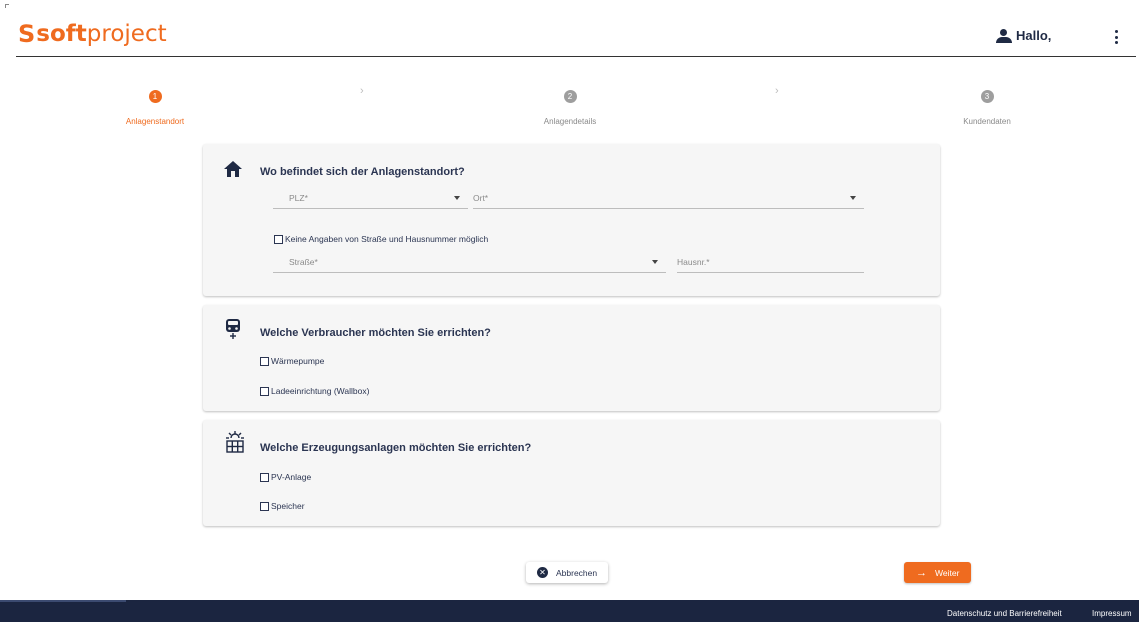 The image size is (1139, 622). I want to click on logo-project-text: project, so click(126, 34).